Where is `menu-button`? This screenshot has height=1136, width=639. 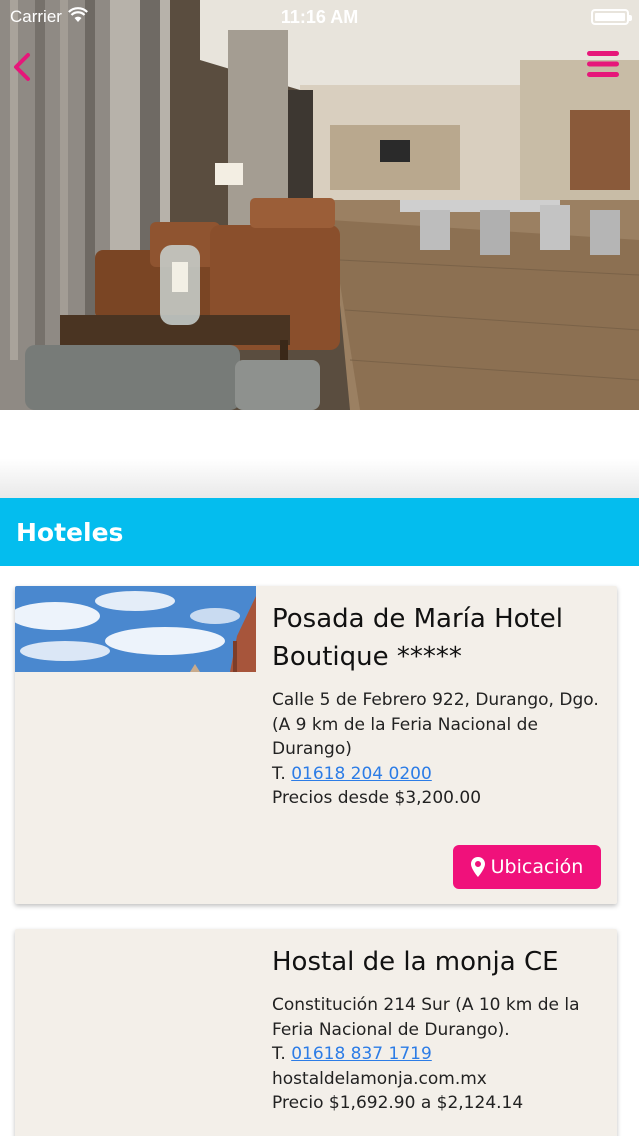
menu-button is located at coordinates (603, 64).